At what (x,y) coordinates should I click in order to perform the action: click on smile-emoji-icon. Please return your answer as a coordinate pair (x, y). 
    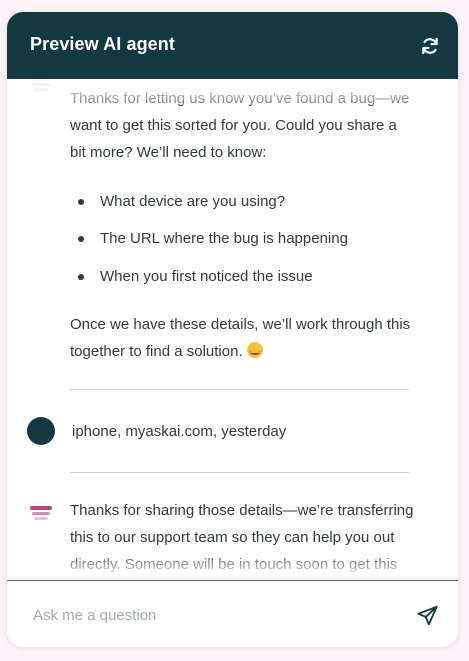
    Looking at the image, I should click on (254, 350).